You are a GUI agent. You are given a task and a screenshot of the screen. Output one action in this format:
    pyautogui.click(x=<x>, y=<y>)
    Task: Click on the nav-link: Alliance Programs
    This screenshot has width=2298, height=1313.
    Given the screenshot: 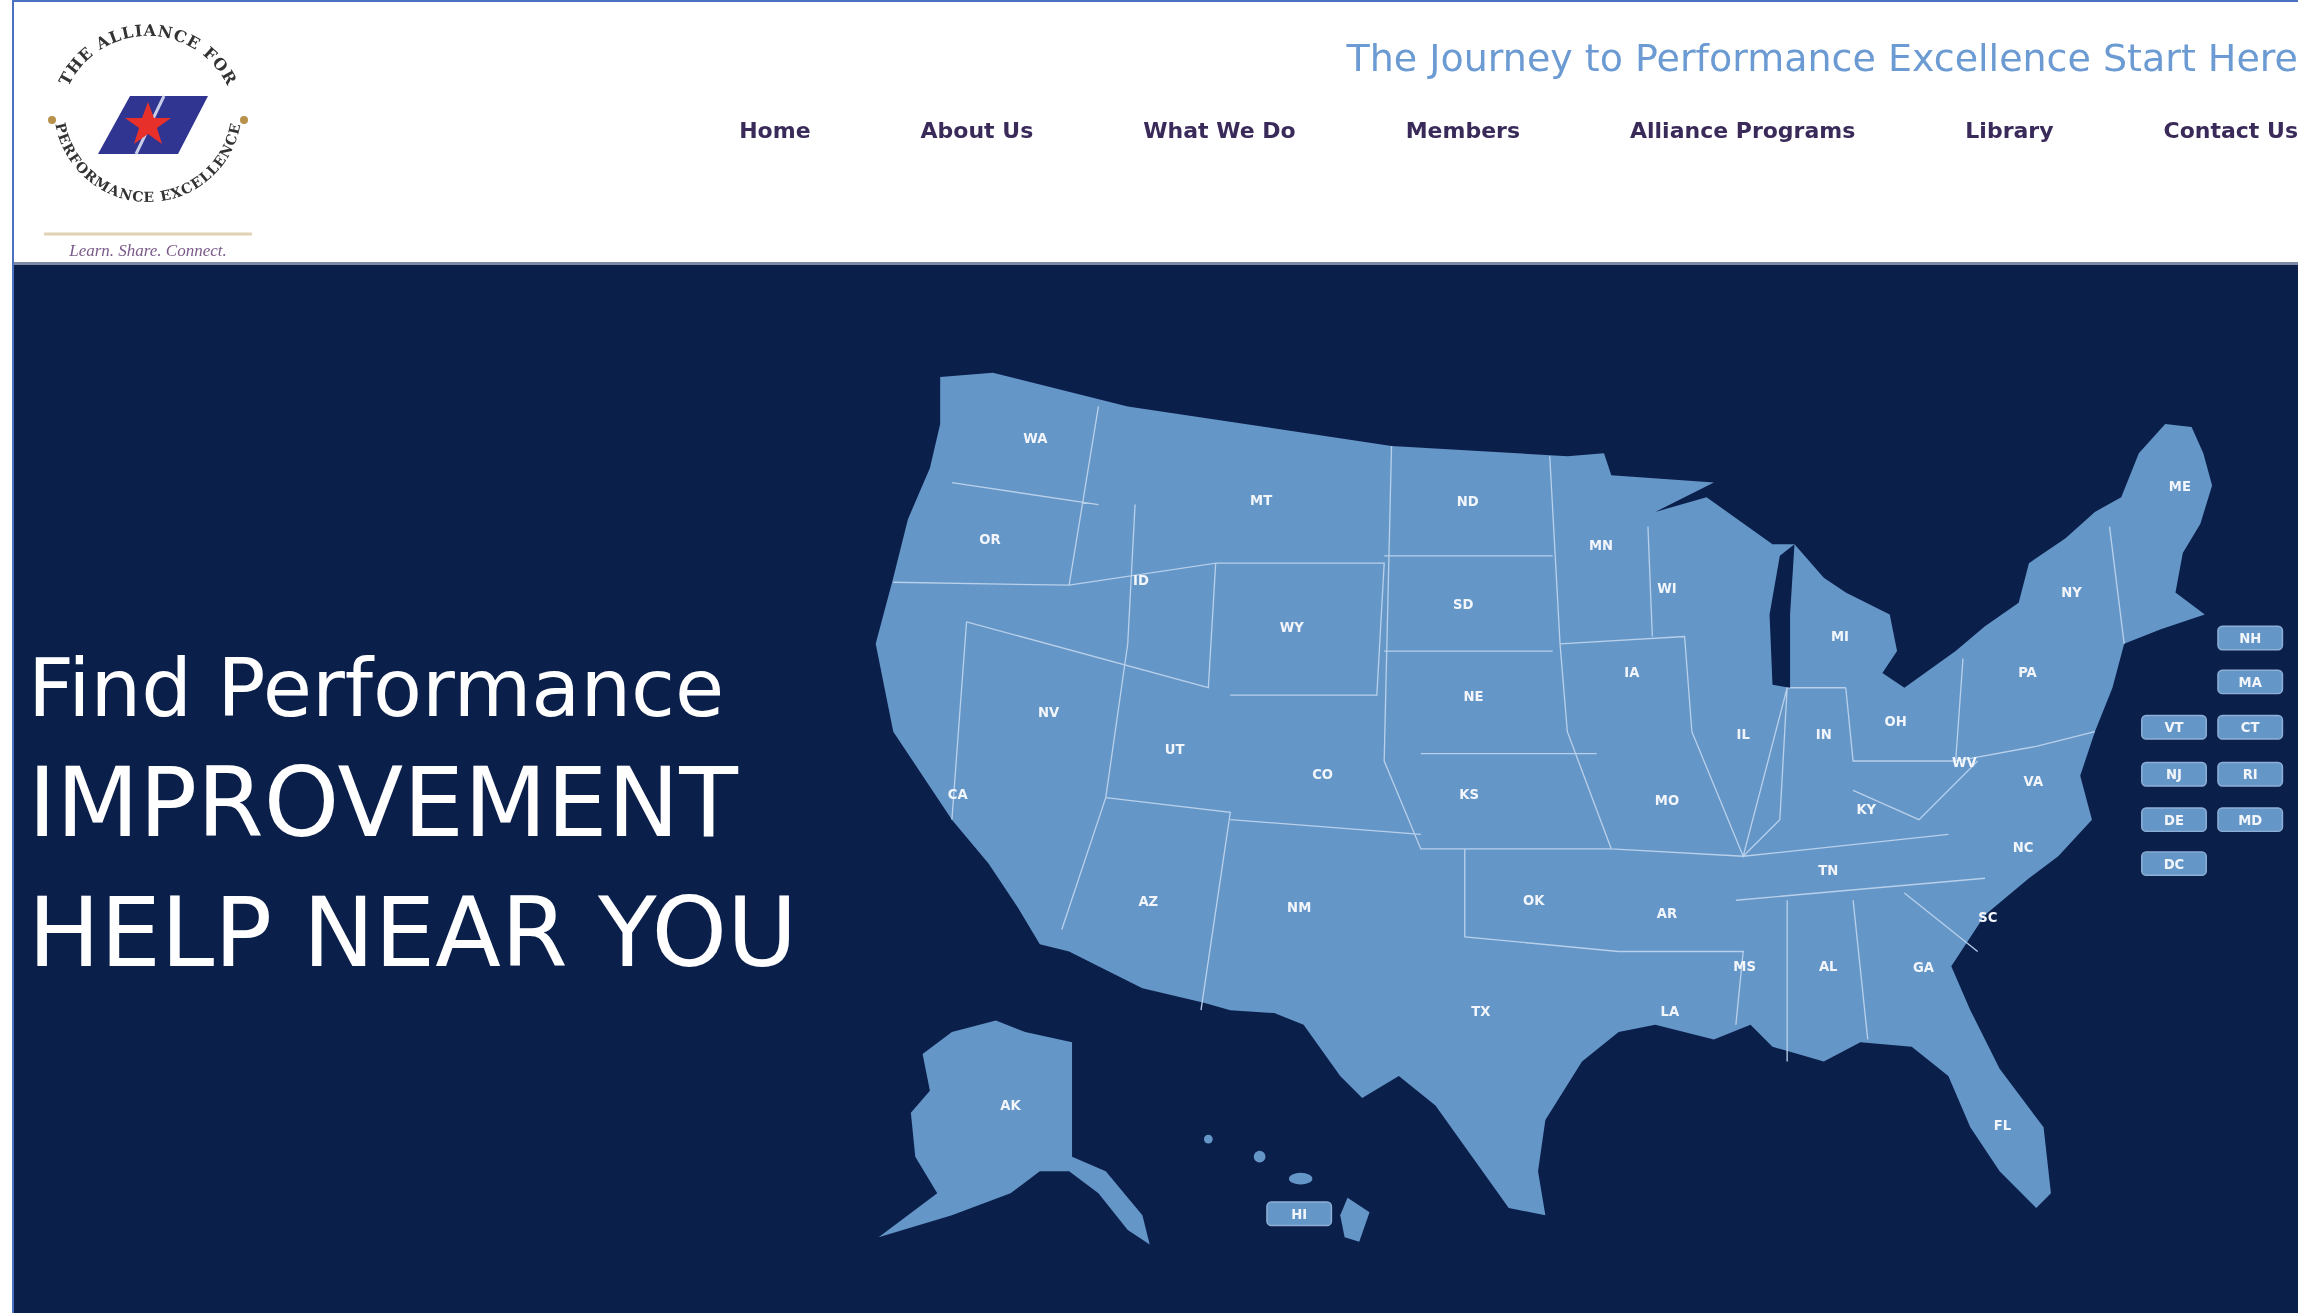 What is the action you would take?
    pyautogui.click(x=1743, y=130)
    